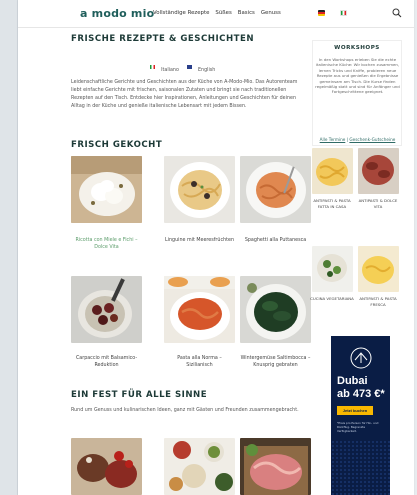 This screenshot has height=495, width=417. Describe the element at coordinates (361, 394) in the screenshot. I see `ad-price: ab 473 €*` at that location.